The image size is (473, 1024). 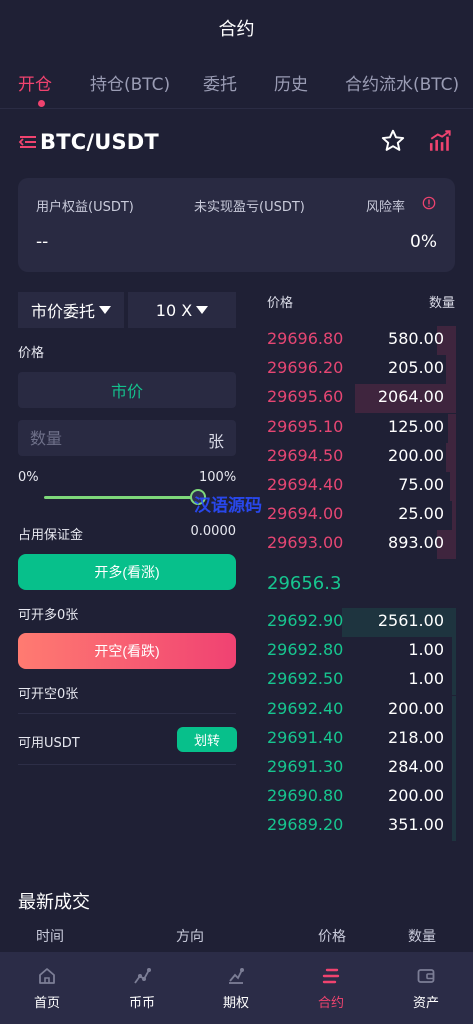 What do you see at coordinates (305, 368) in the screenshot?
I see `ask-price: 29696.20` at bounding box center [305, 368].